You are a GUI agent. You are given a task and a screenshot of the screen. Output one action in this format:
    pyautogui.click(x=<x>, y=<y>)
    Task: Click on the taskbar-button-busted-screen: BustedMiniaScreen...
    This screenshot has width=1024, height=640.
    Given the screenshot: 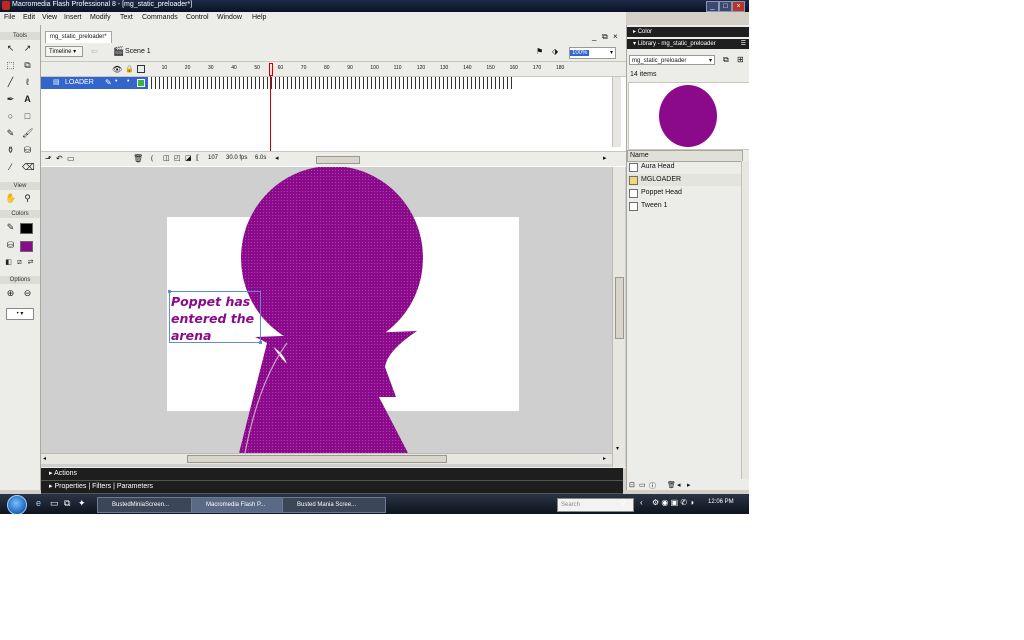 What is the action you would take?
    pyautogui.click(x=148, y=505)
    